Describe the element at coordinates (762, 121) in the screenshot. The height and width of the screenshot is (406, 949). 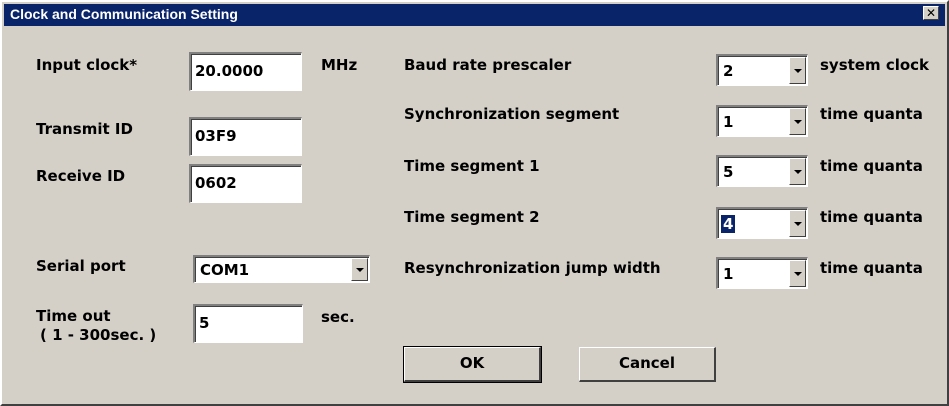
I see `sync-segment-select: 1` at that location.